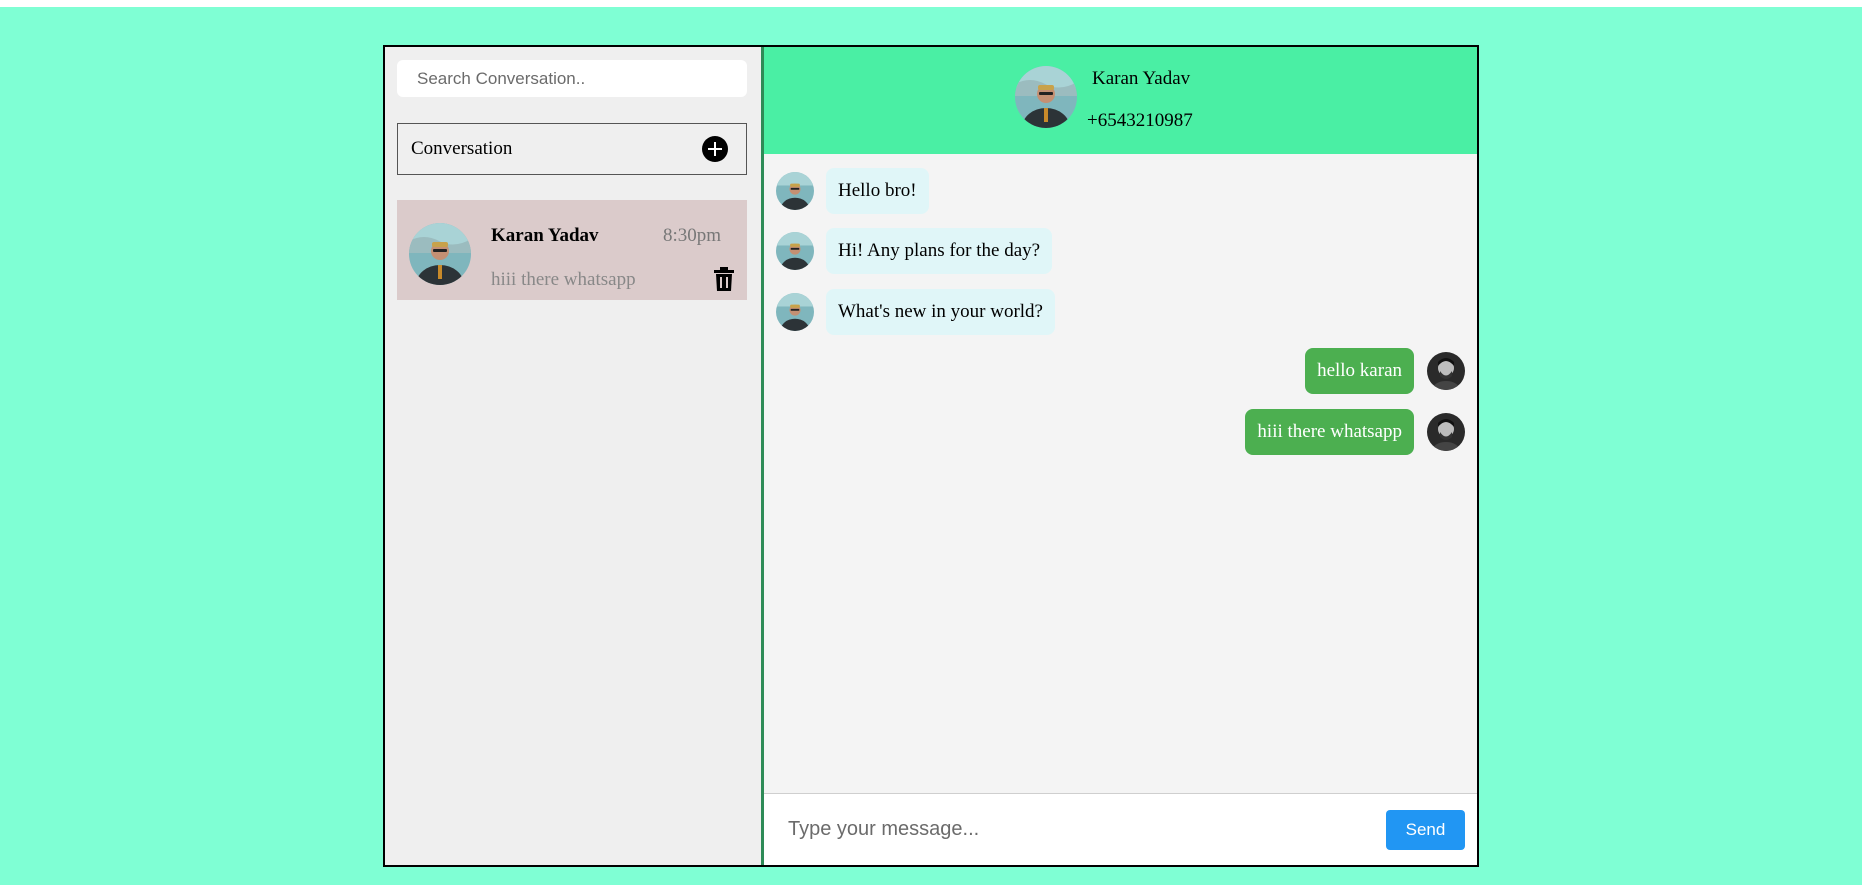 This screenshot has height=885, width=1862. What do you see at coordinates (572, 149) in the screenshot?
I see `conversation-header: Conversation` at bounding box center [572, 149].